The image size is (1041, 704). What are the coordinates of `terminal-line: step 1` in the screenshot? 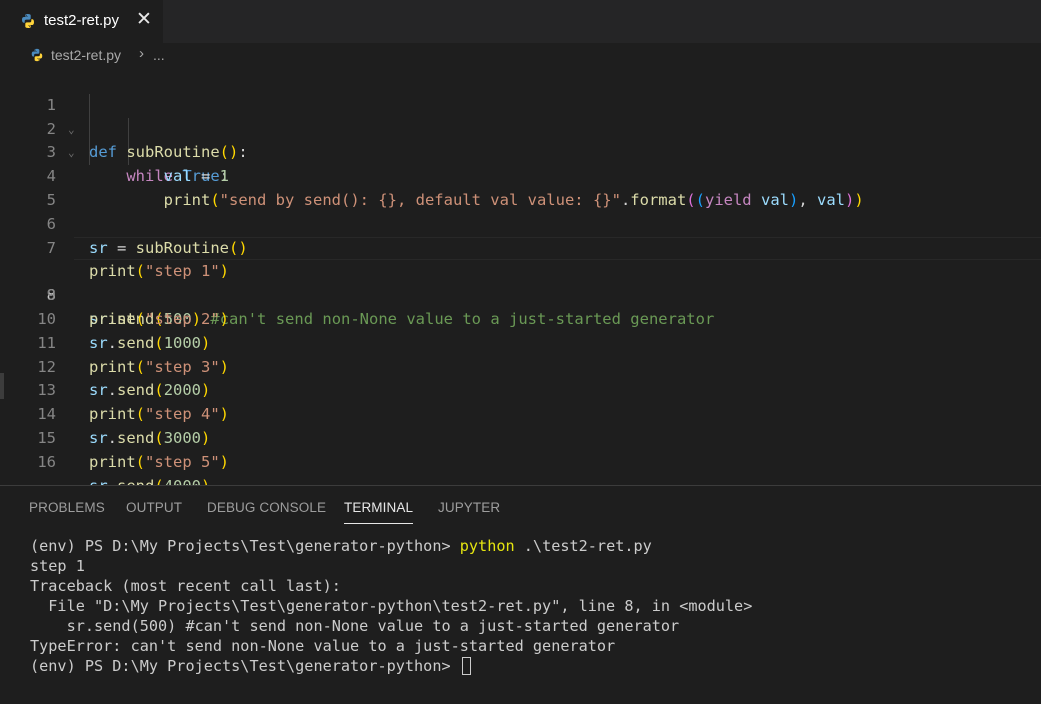 It's located at (57, 566).